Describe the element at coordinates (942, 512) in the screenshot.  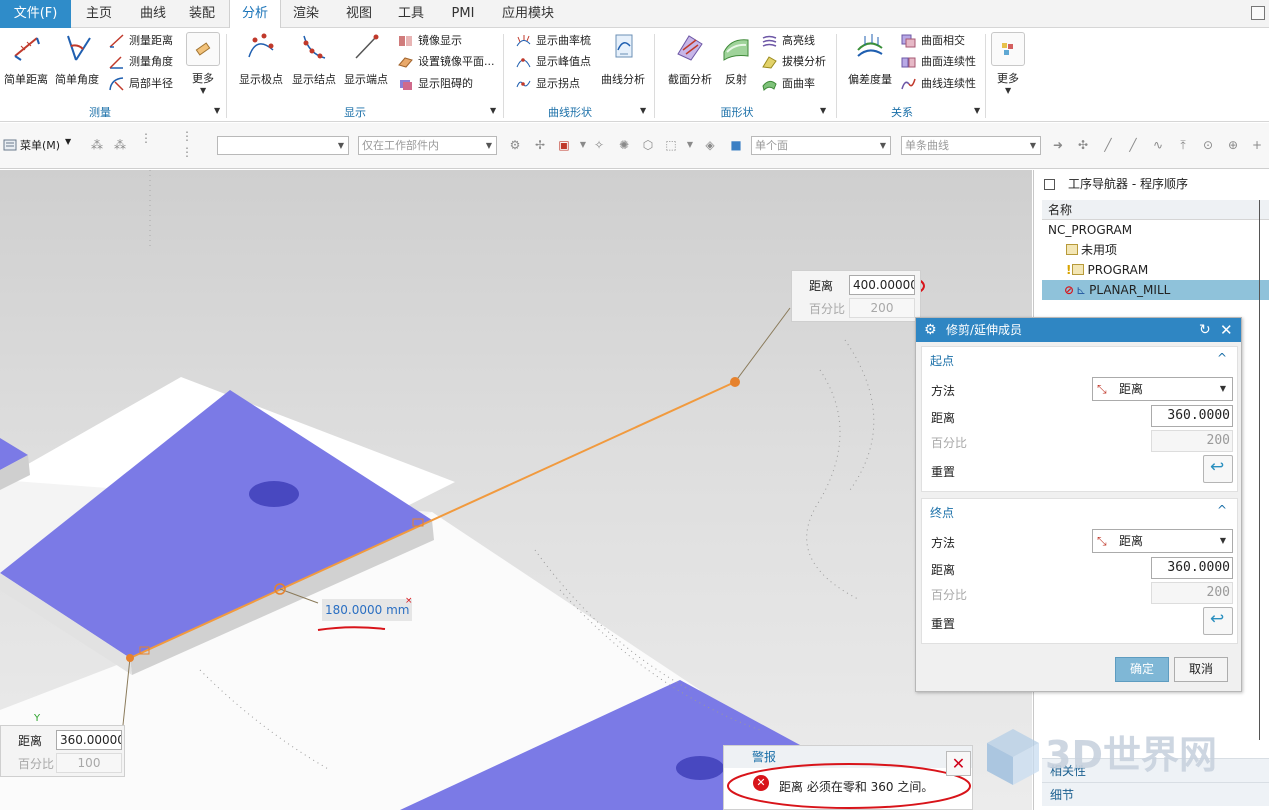
I see `end-section-header: 终点` at that location.